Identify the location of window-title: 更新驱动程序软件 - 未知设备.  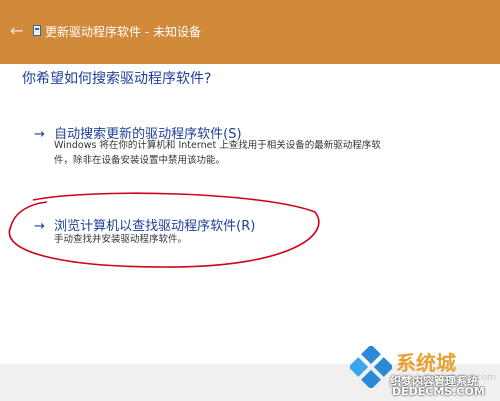
(123, 32).